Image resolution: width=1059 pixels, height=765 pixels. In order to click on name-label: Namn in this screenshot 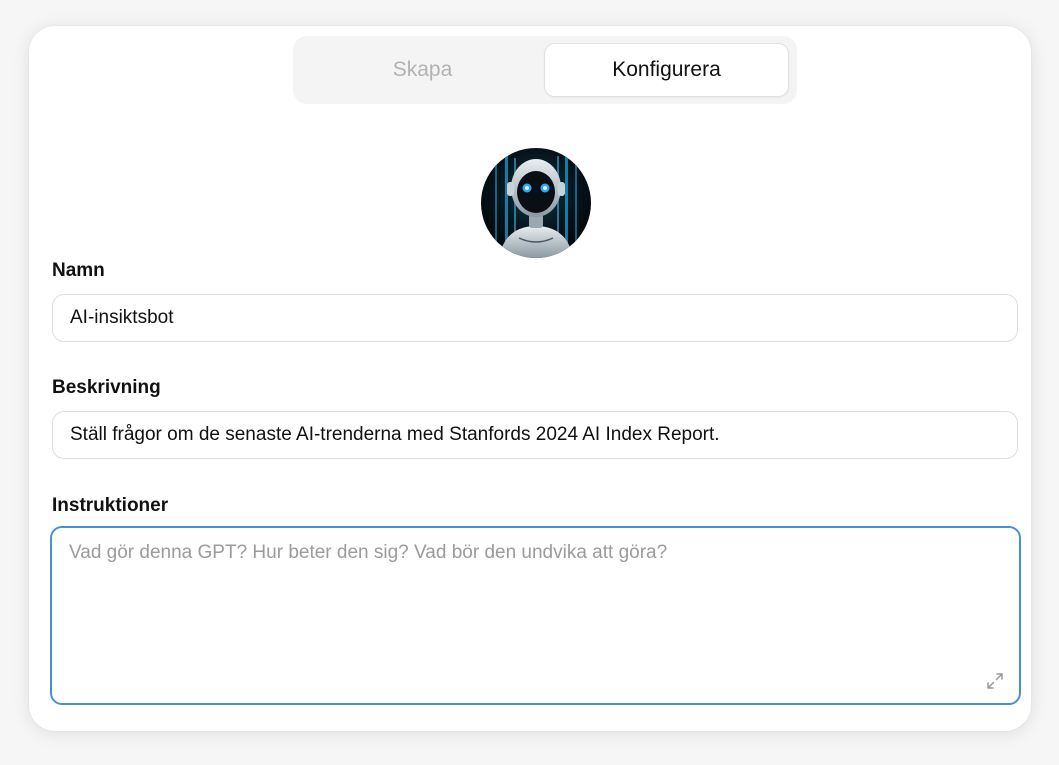, I will do `click(78, 270)`.